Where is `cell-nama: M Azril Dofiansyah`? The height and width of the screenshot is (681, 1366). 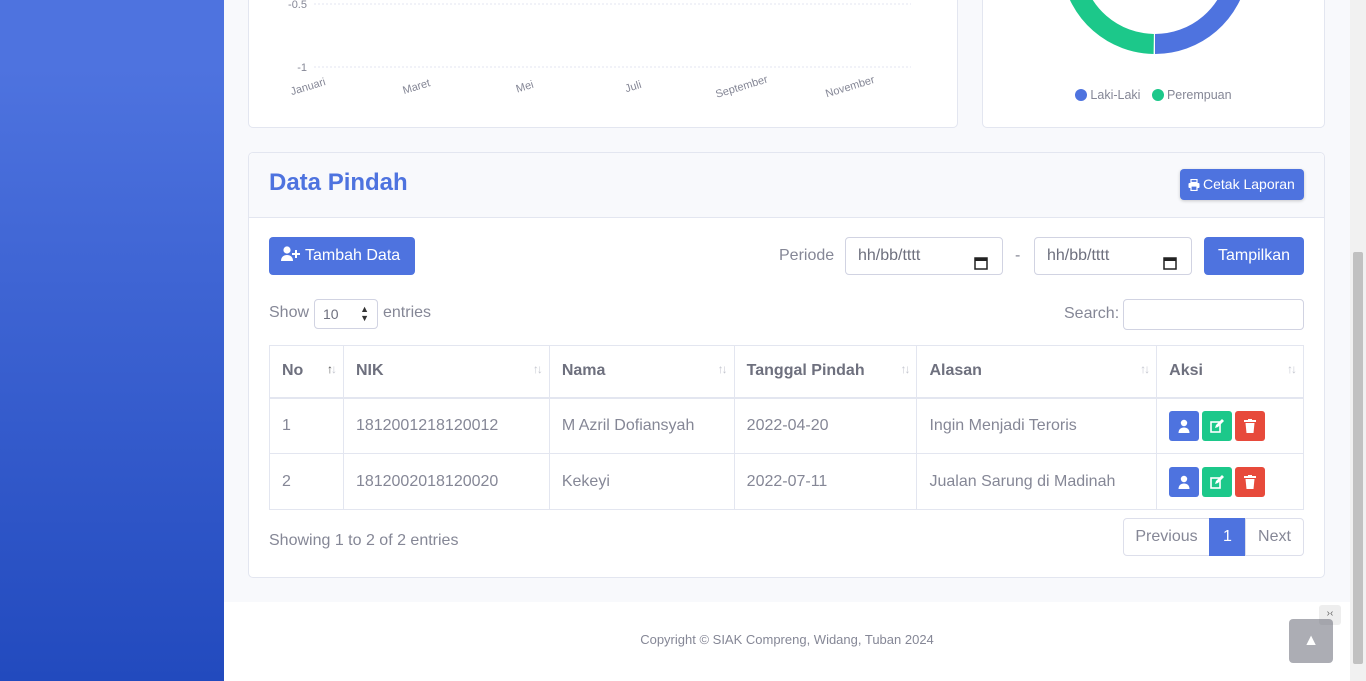 cell-nama: M Azril Dofiansyah is located at coordinates (641, 425).